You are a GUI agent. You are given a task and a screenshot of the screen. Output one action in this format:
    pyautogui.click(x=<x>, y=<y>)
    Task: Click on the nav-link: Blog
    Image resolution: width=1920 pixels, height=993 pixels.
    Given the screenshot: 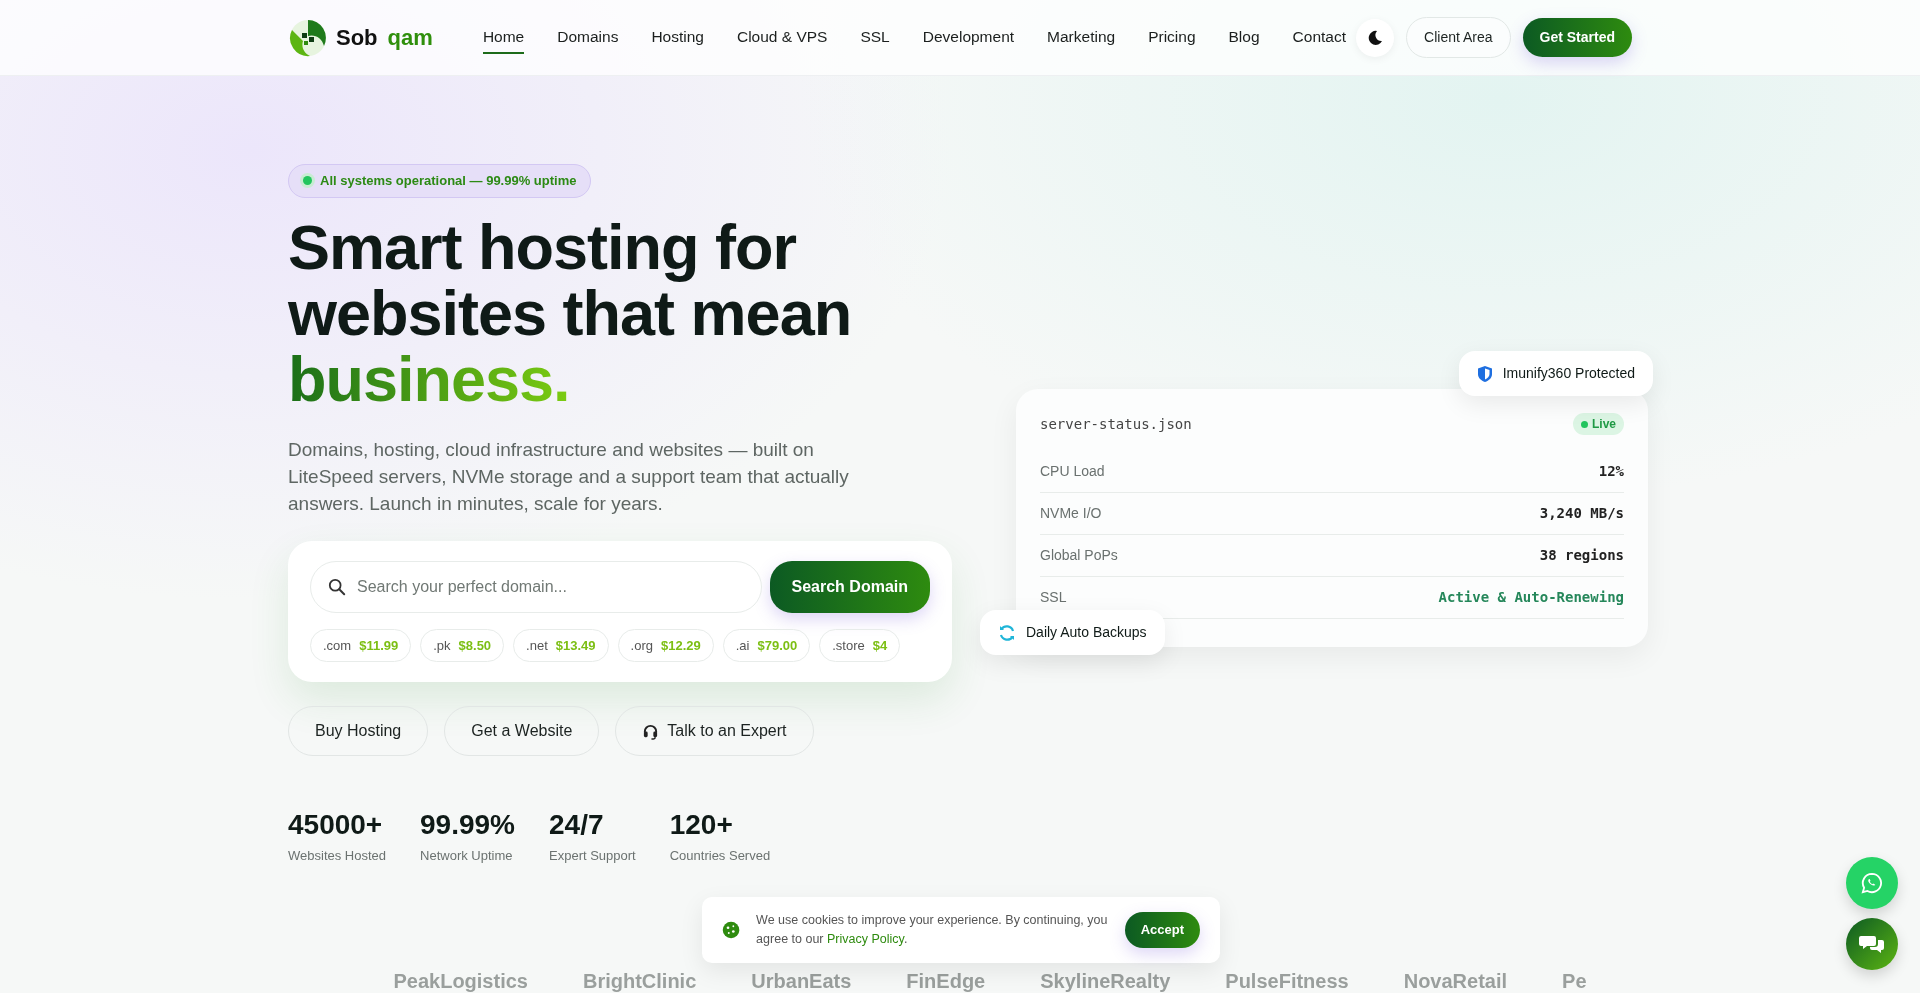 What is the action you would take?
    pyautogui.click(x=1244, y=37)
    